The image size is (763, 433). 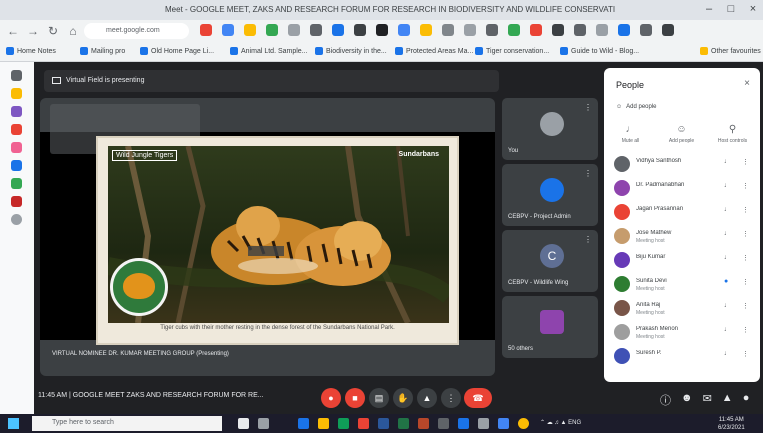 What do you see at coordinates (684, 357) in the screenshot?
I see `participant-row: Suresh P. ♩ ⋮` at bounding box center [684, 357].